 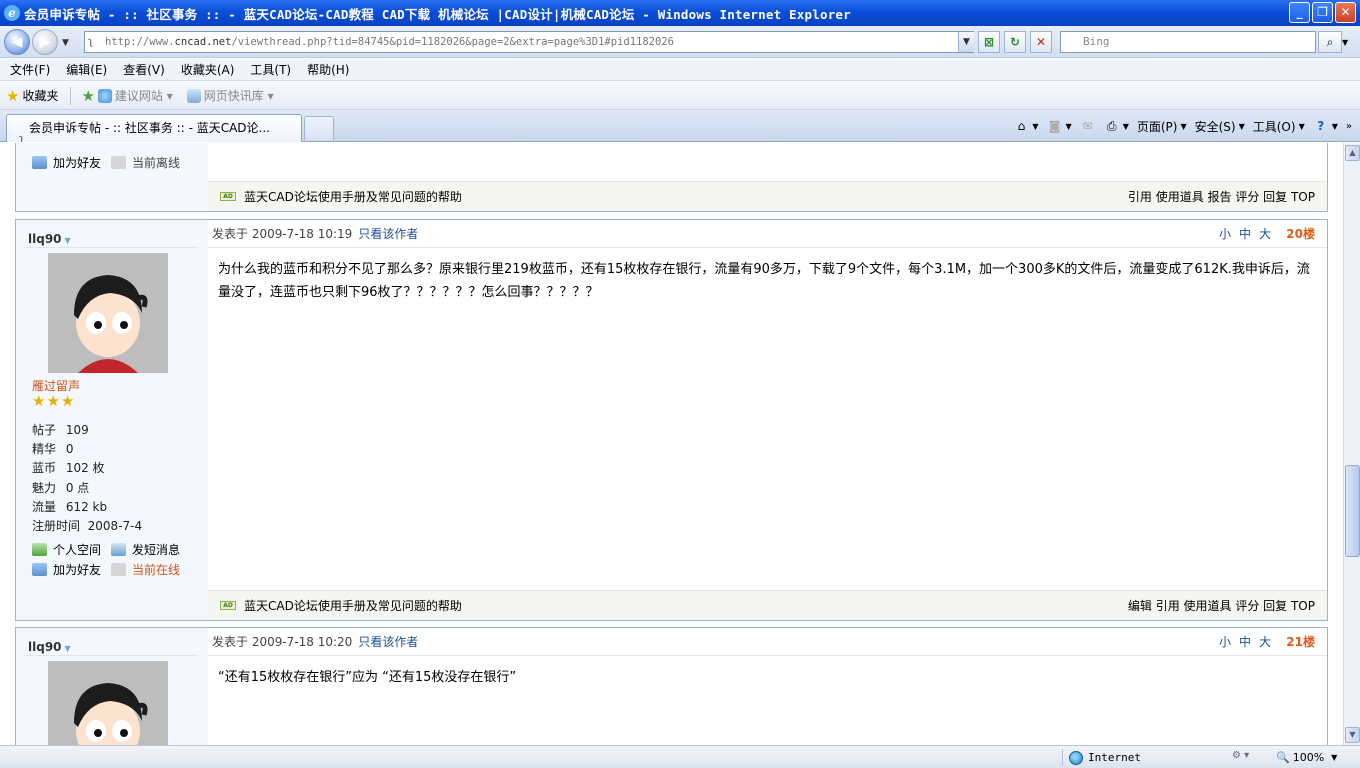 I want to click on post-date: 发表于 2009-7-18 10:19, so click(x=282, y=234).